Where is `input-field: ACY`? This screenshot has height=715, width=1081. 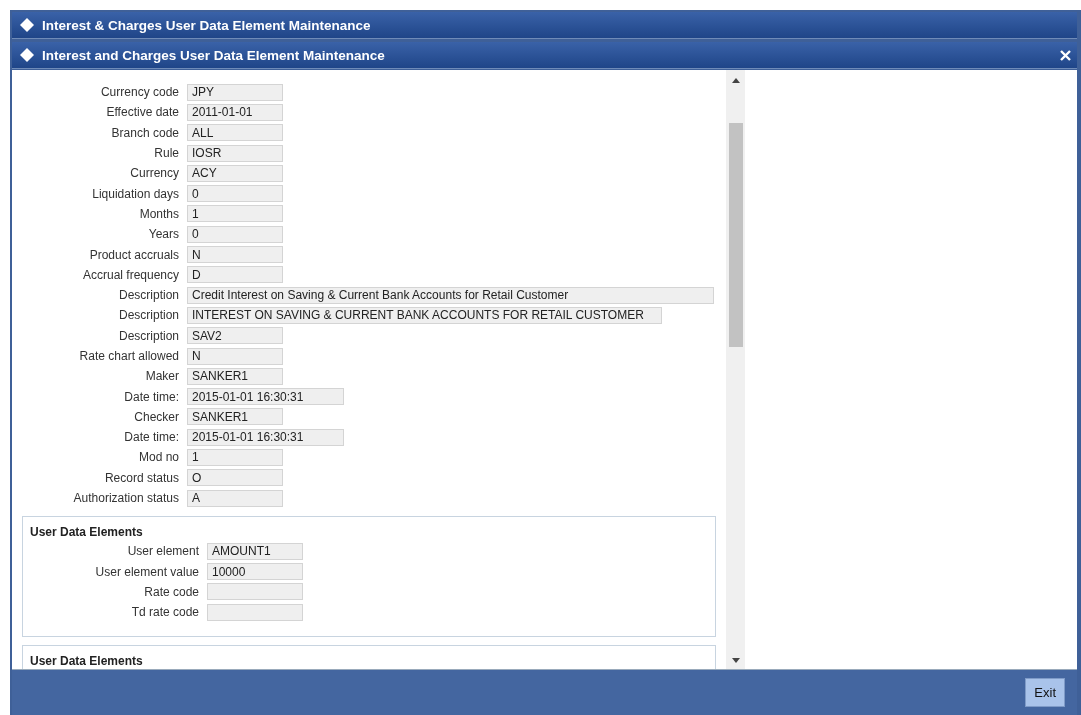 input-field: ACY is located at coordinates (235, 173).